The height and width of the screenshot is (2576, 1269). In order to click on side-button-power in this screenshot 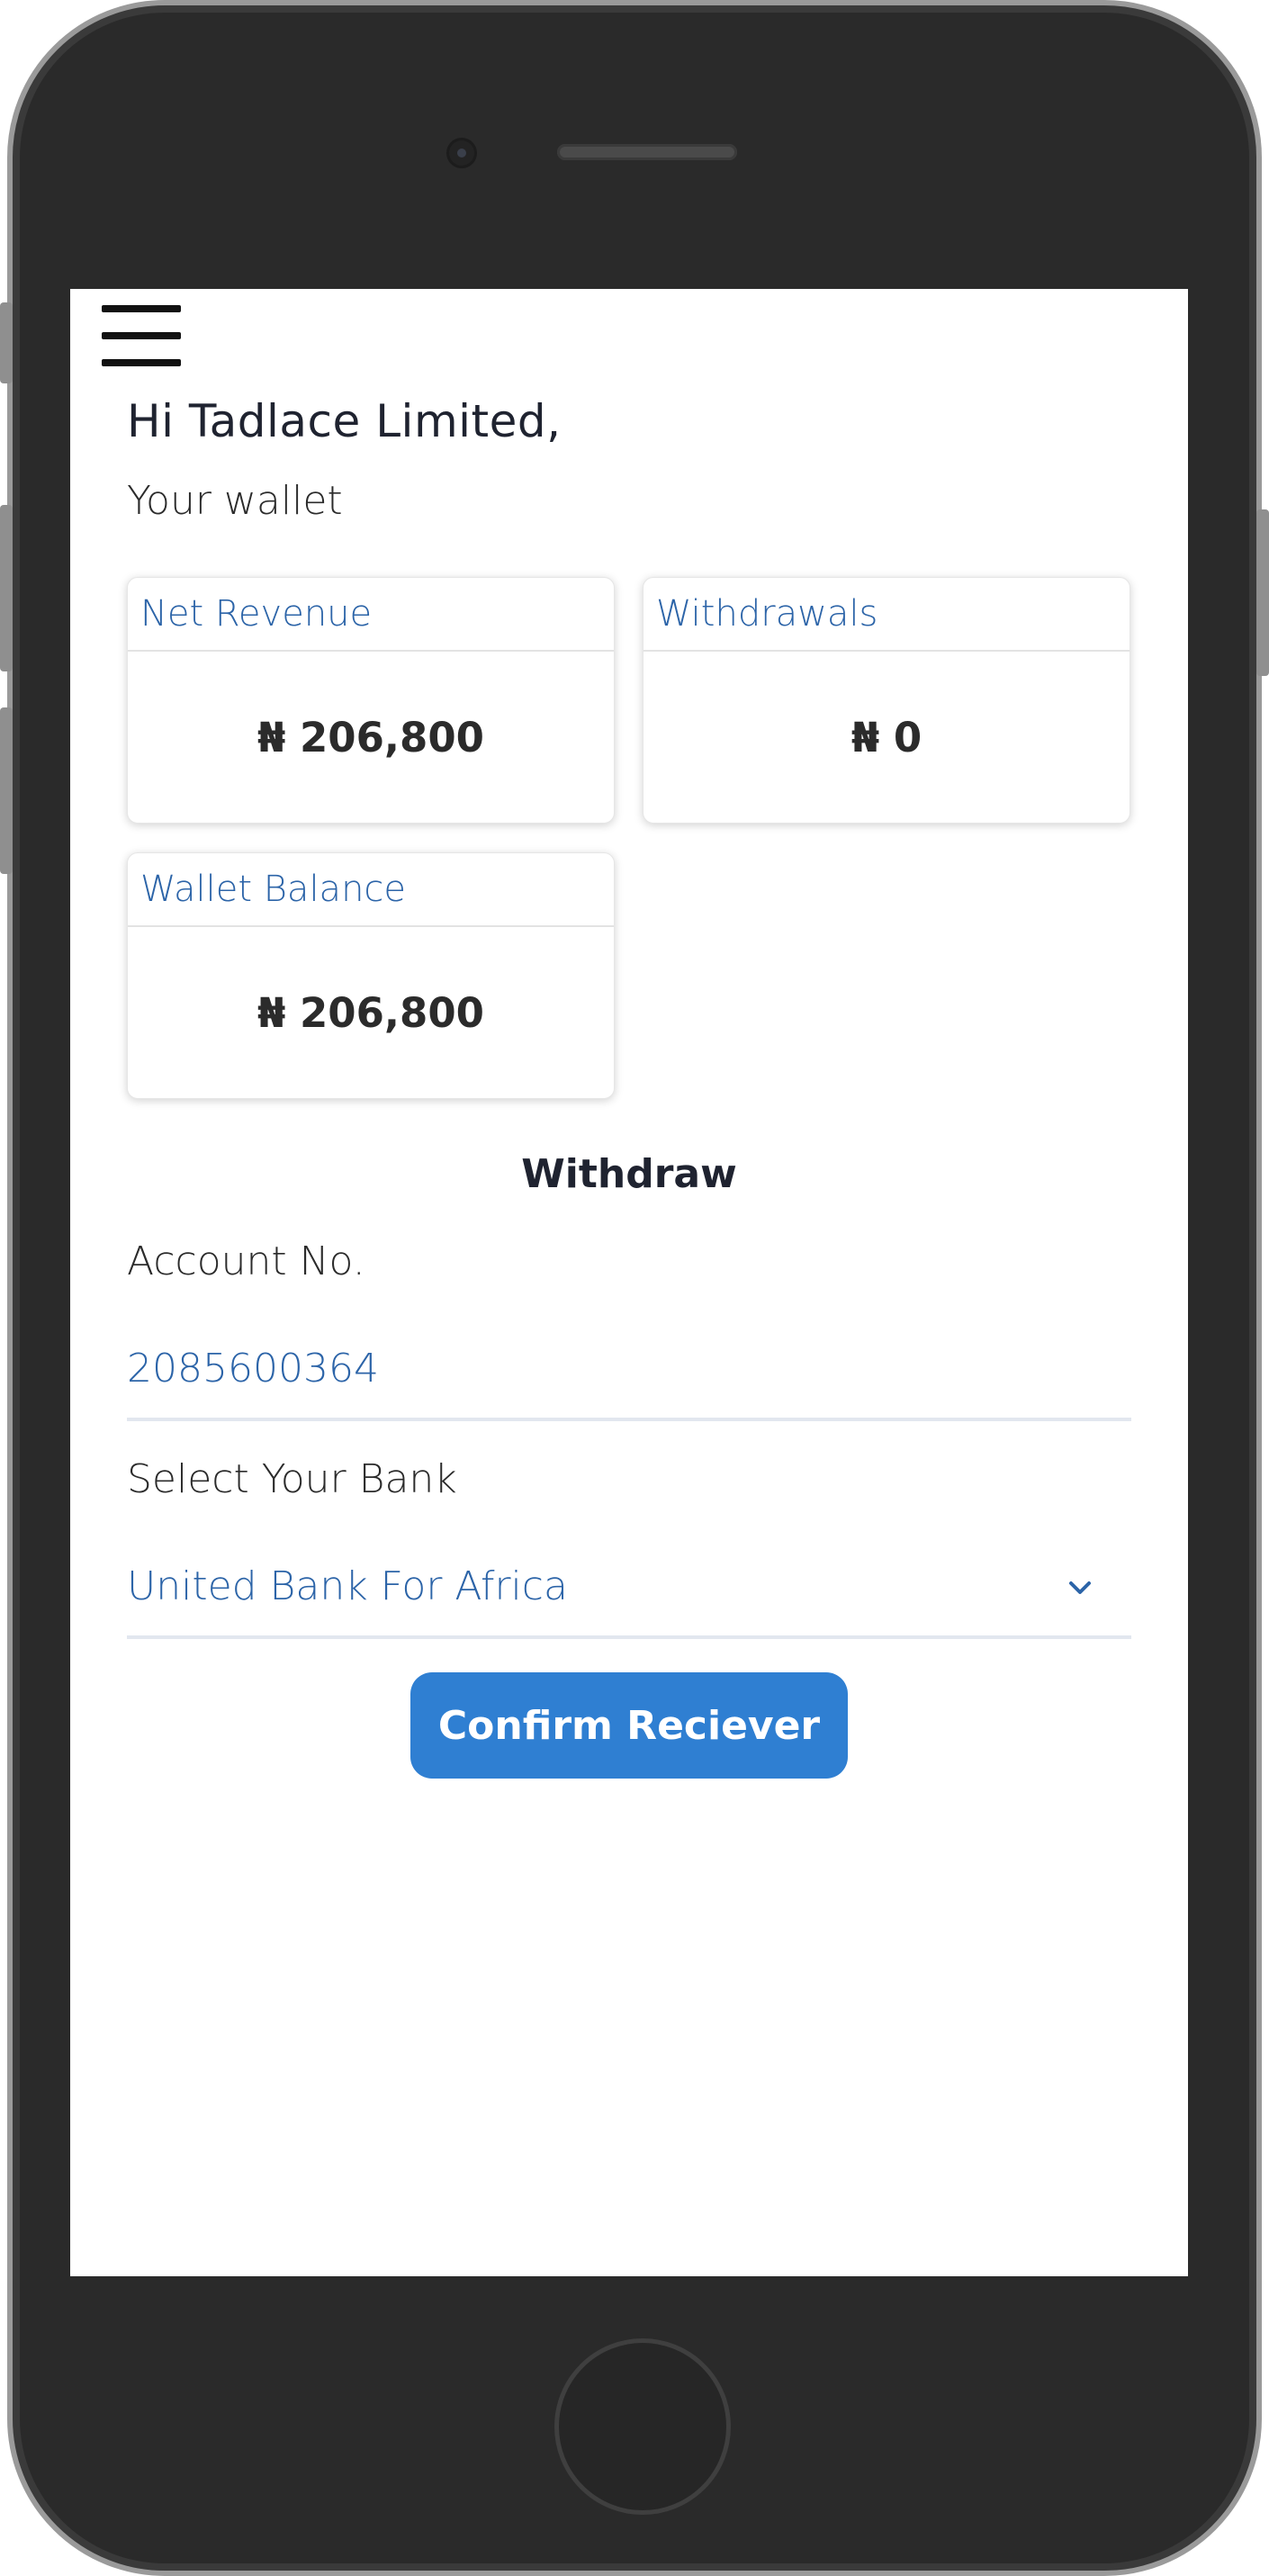, I will do `click(1262, 592)`.